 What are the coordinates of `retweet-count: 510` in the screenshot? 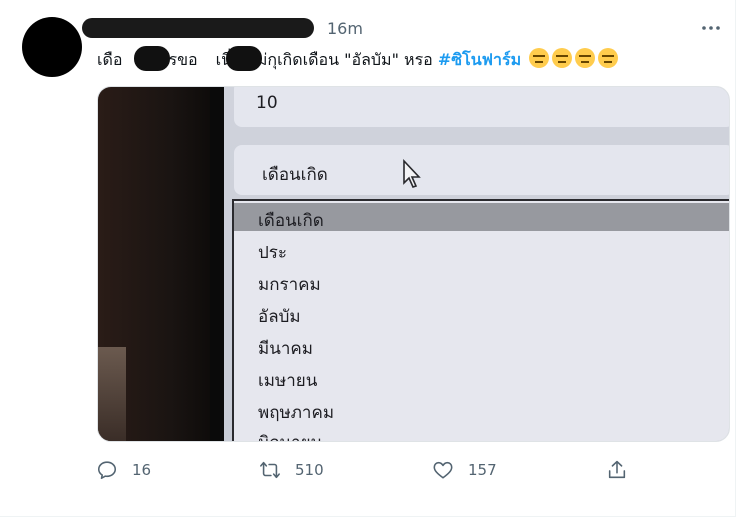 It's located at (309, 470).